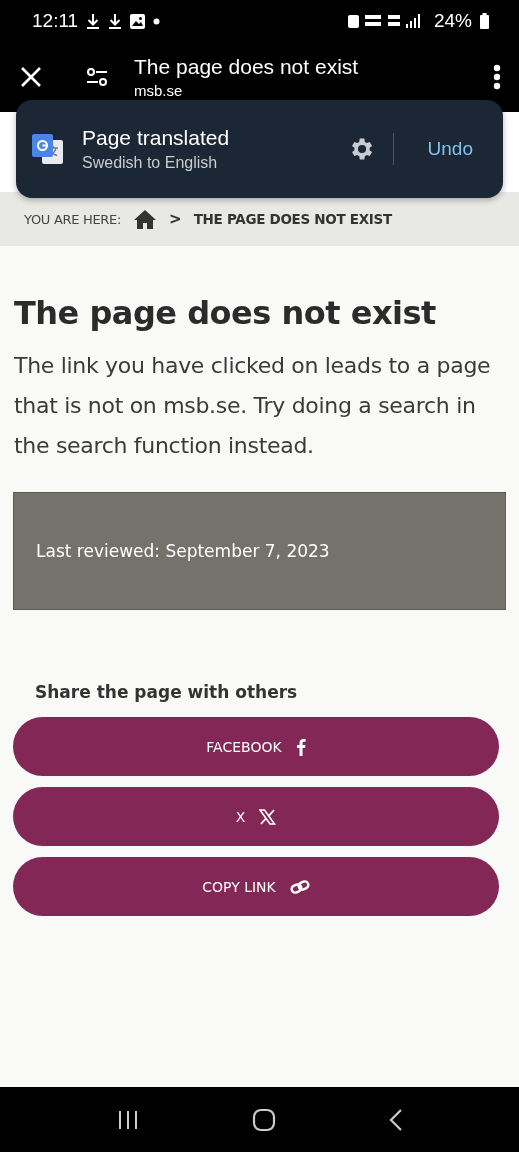  Describe the element at coordinates (48, 149) in the screenshot. I see `translate-icon` at that location.